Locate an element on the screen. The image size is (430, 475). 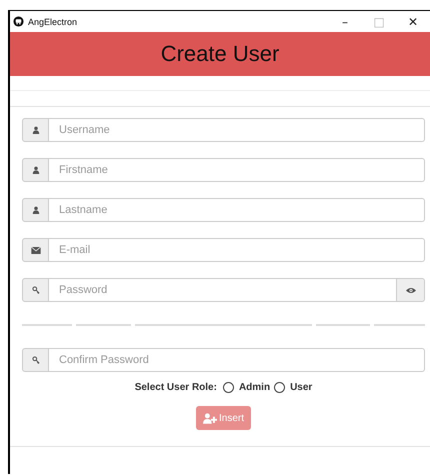
minimize-button: – is located at coordinates (345, 21).